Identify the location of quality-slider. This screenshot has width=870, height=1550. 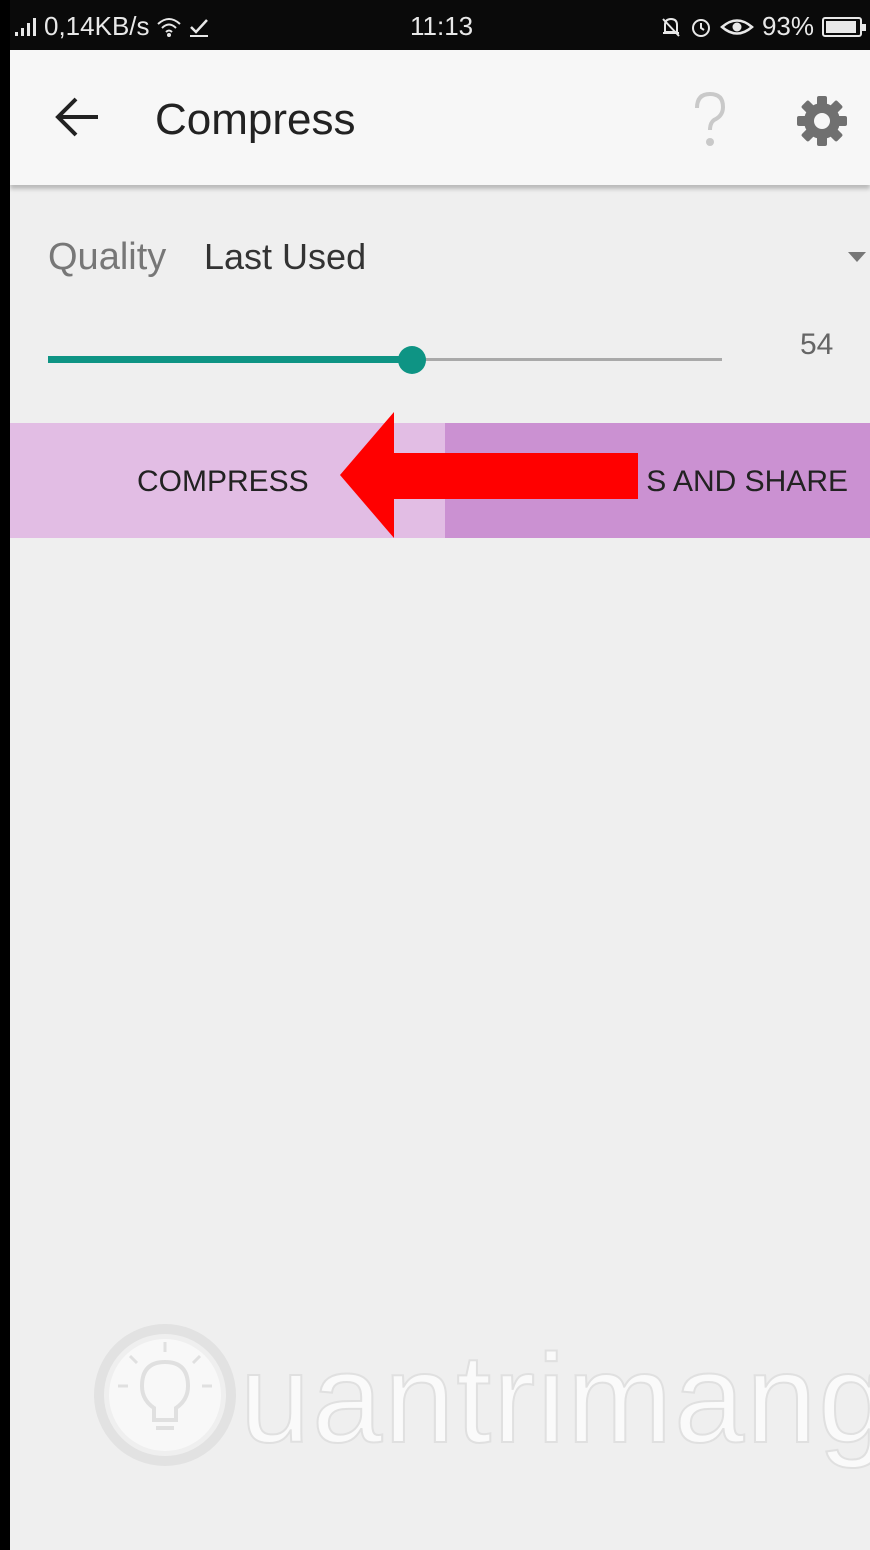
(385, 360).